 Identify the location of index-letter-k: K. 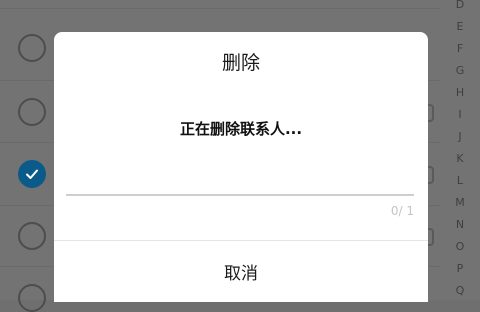
(459, 159).